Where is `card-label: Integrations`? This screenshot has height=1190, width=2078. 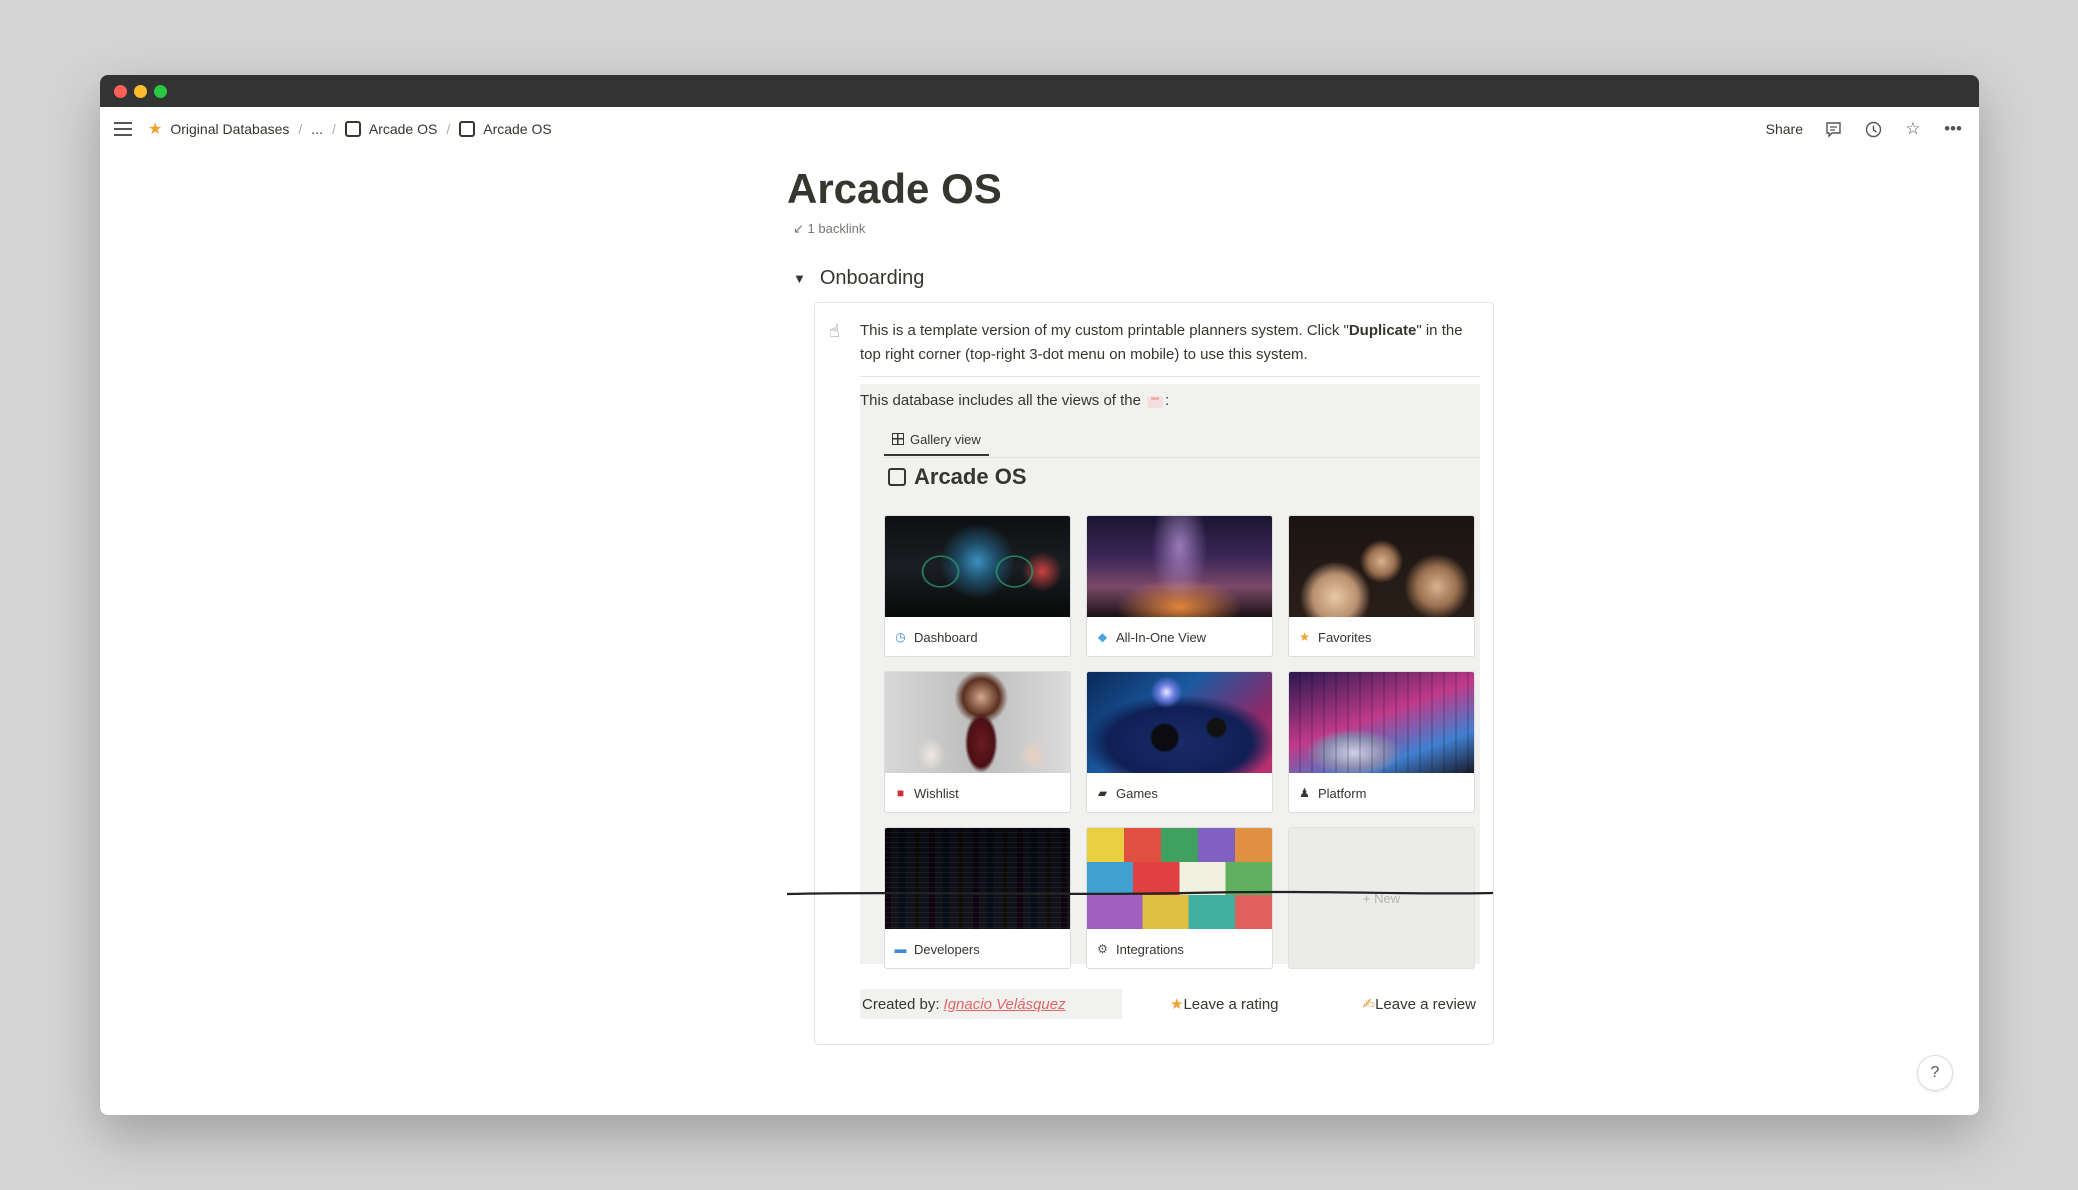
card-label: Integrations is located at coordinates (1150, 949).